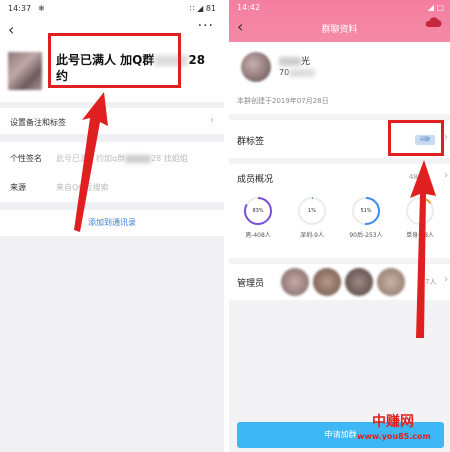  I want to click on stat-location: 1% 深圳-9人, so click(312, 217).